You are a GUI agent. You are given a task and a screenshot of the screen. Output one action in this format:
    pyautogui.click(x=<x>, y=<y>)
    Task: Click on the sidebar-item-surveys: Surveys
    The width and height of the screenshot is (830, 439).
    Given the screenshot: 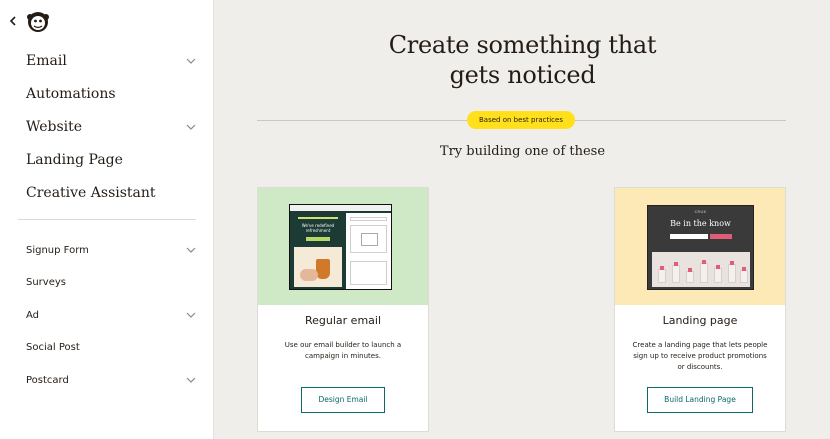 What is the action you would take?
    pyautogui.click(x=111, y=283)
    